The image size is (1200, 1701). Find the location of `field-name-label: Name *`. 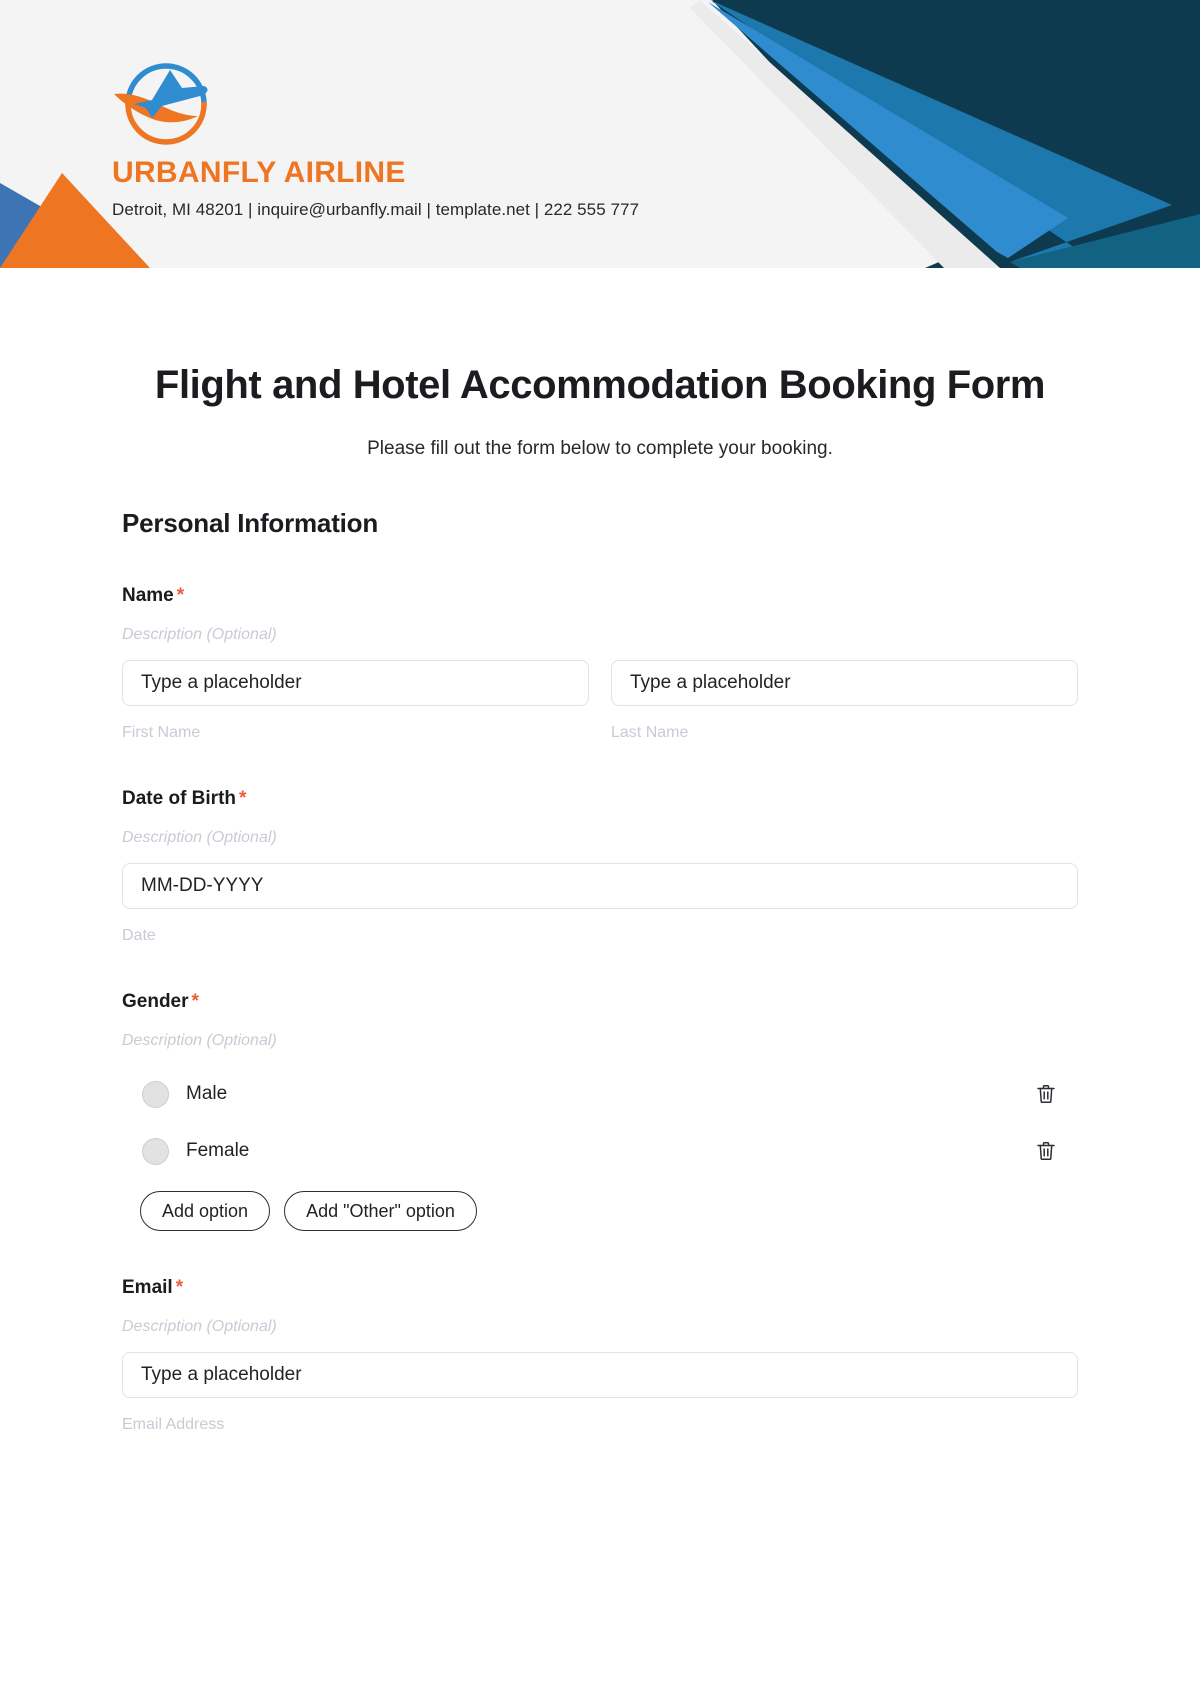

field-name-label: Name * is located at coordinates (600, 596).